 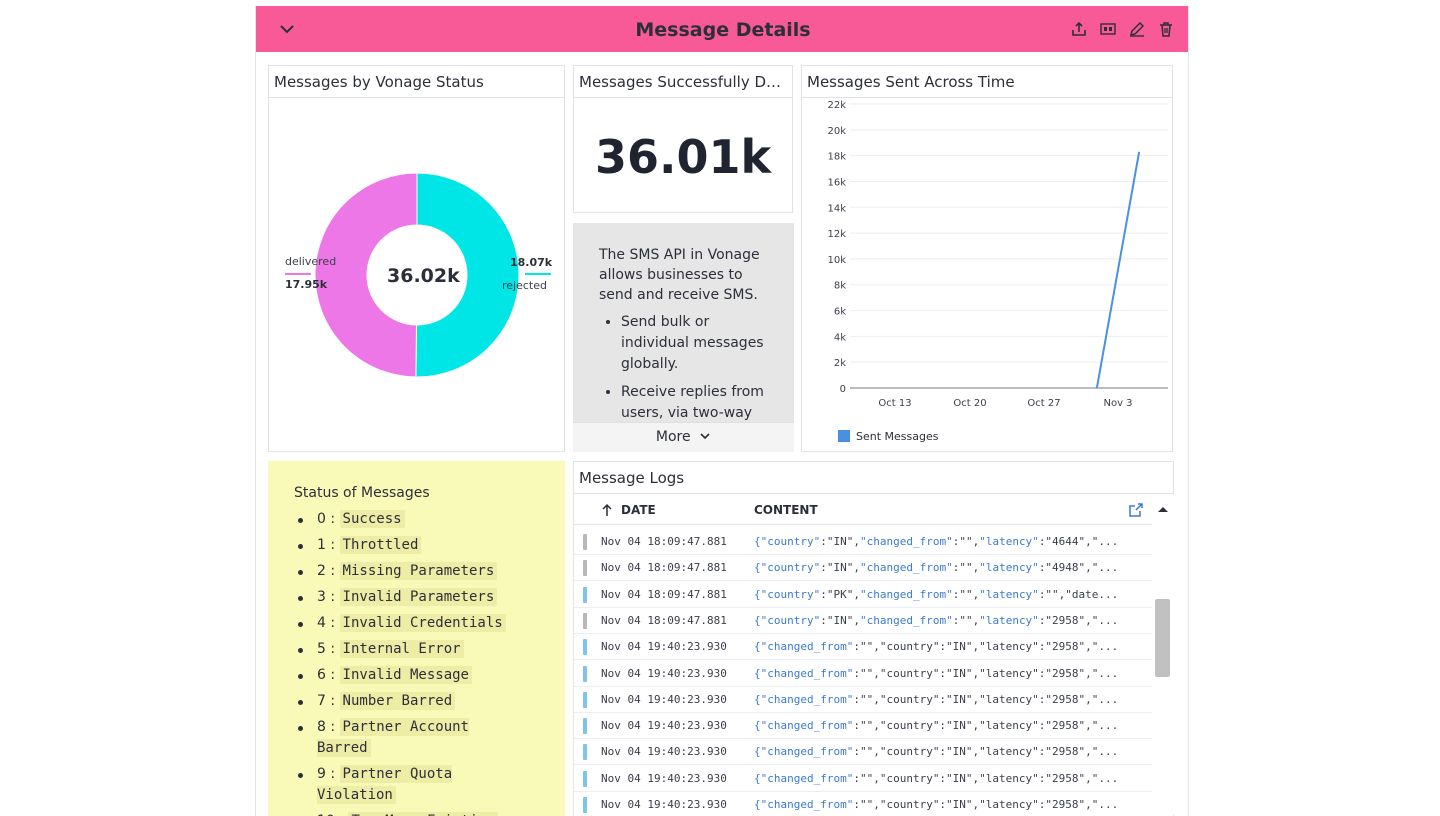 I want to click on date-column-header: DATE, so click(x=638, y=510).